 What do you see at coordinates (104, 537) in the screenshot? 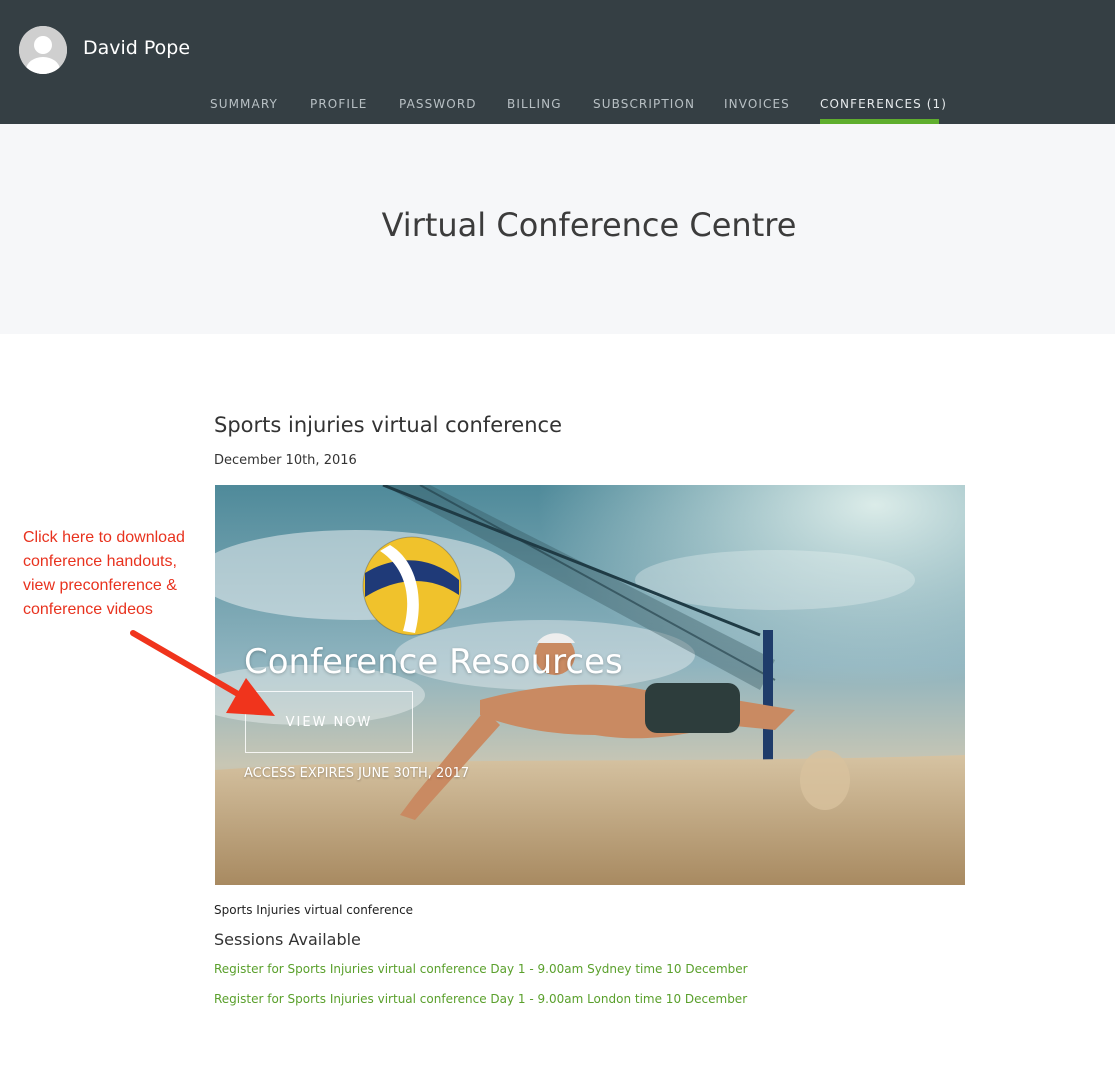
I see `annotation-line: Click here to download` at bounding box center [104, 537].